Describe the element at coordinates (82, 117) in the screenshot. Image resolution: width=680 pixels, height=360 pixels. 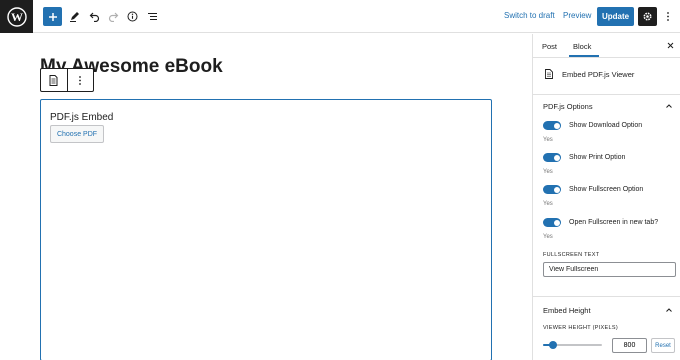
I see `embed-block-title: PDF.js Embed` at that location.